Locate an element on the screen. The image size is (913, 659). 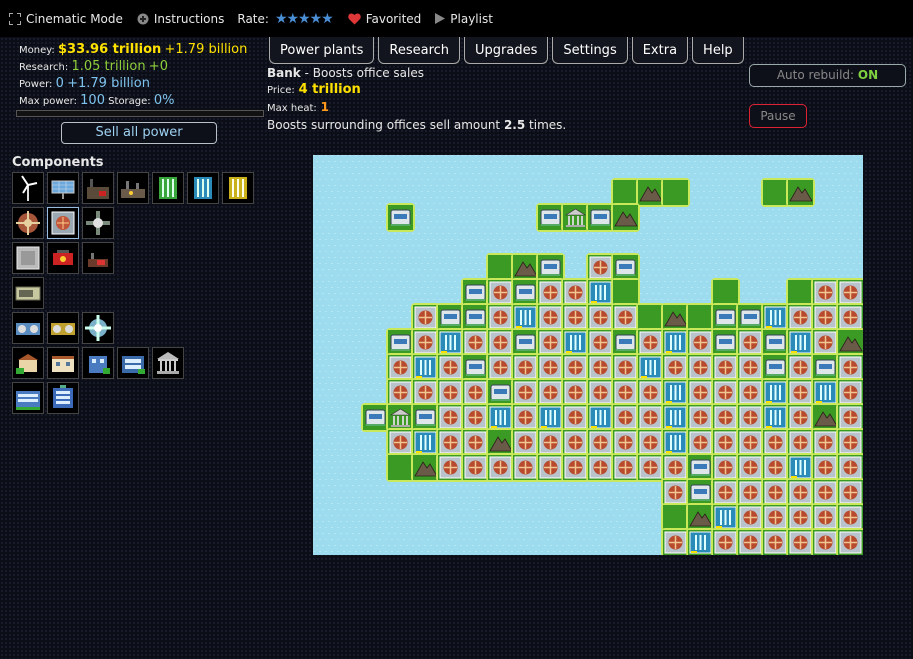
coal-plant-icon is located at coordinates (98, 188).